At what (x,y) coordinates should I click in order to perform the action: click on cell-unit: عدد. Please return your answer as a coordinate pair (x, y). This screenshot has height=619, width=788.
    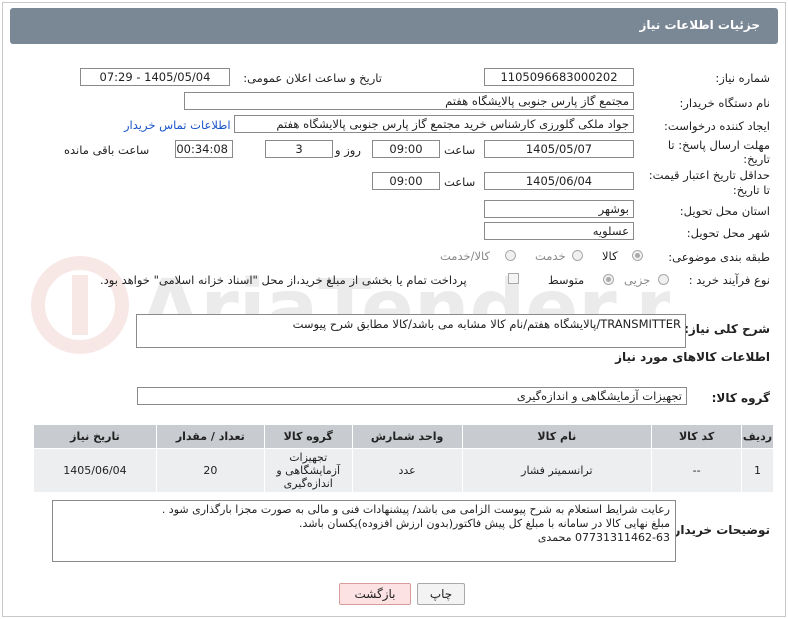
    Looking at the image, I should click on (407, 470).